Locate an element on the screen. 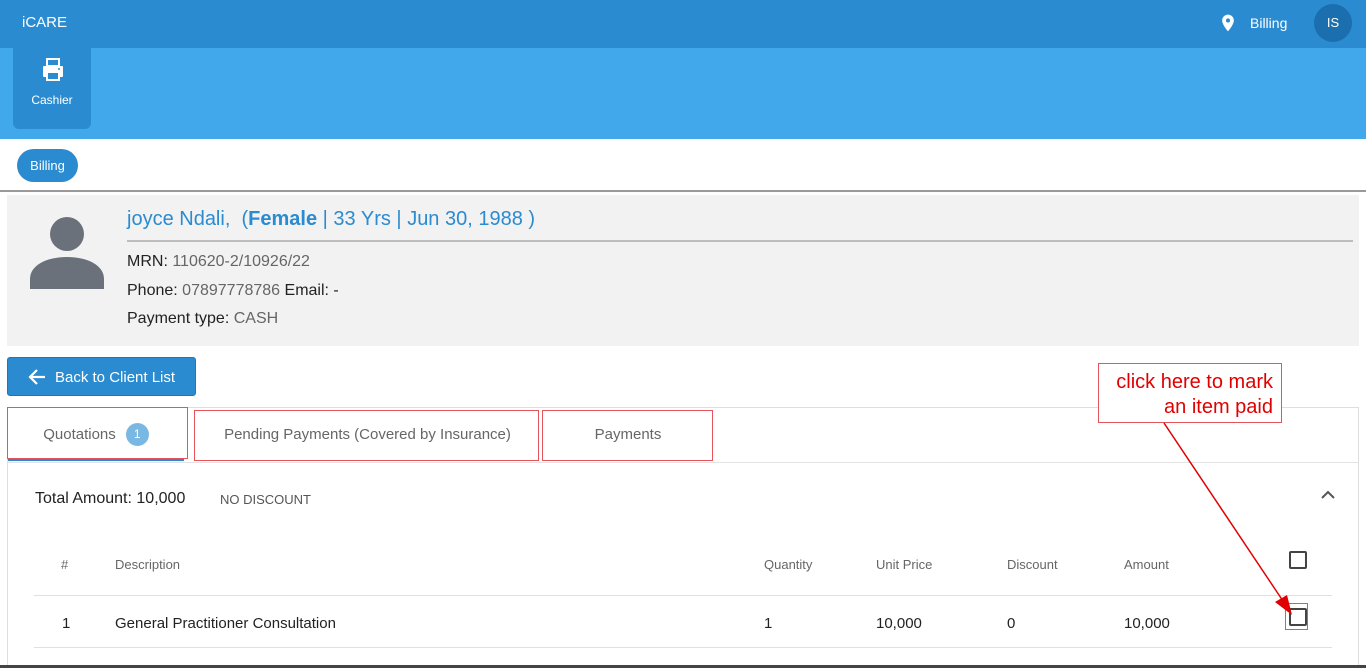  annotation-line-1: click here to mark is located at coordinates (1194, 382).